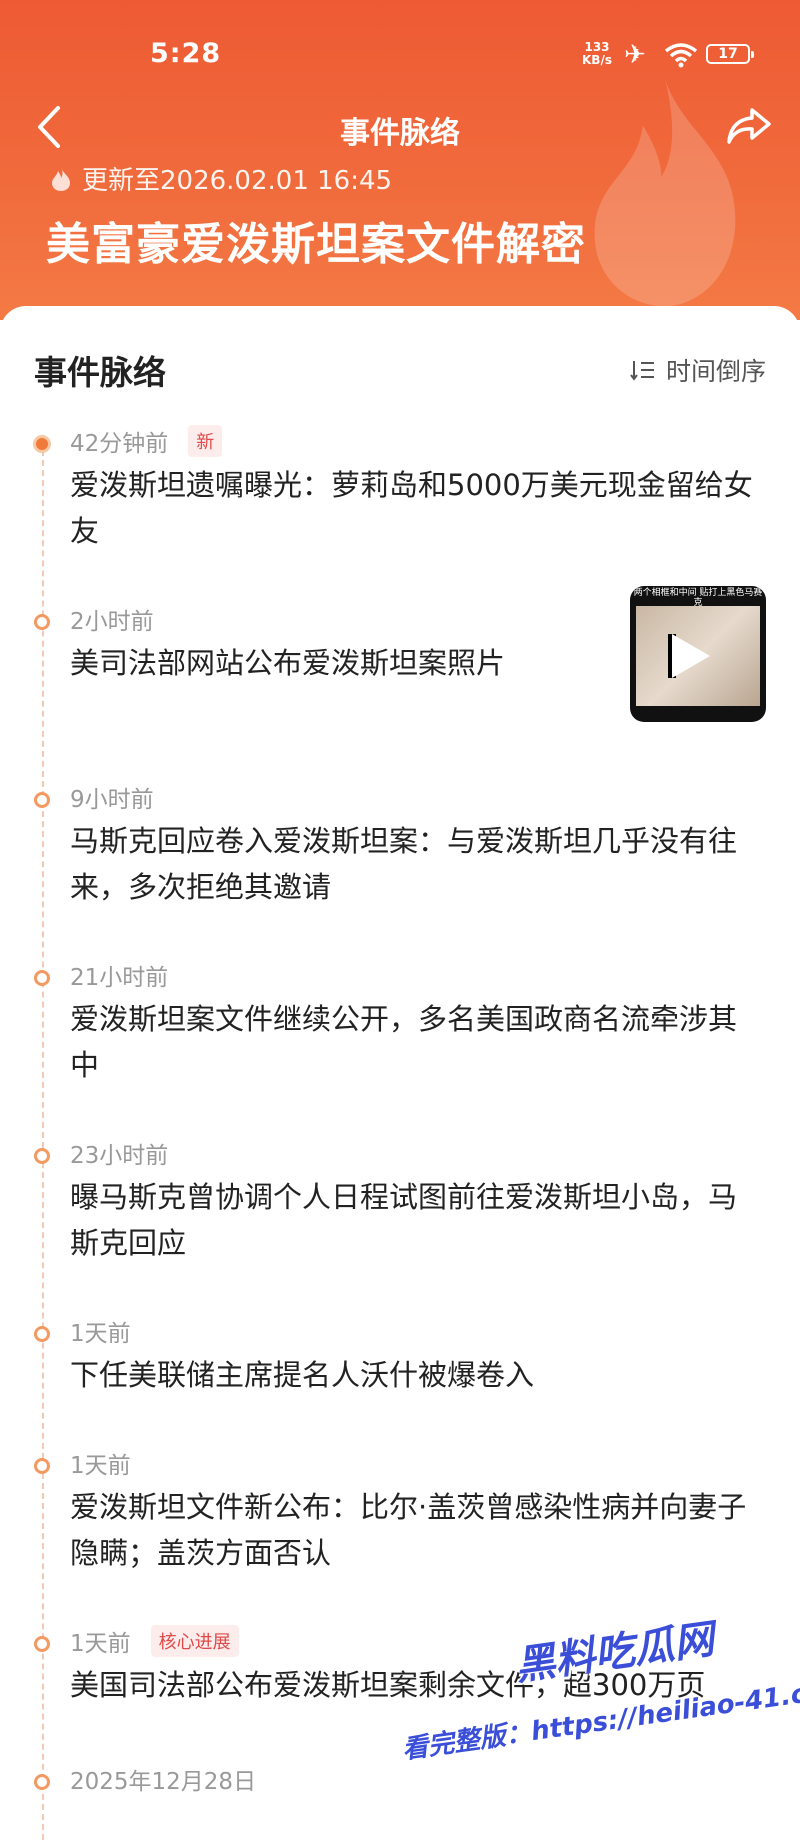 This screenshot has height=1840, width=800. What do you see at coordinates (400, 133) in the screenshot?
I see `page-title: 事件脉络` at bounding box center [400, 133].